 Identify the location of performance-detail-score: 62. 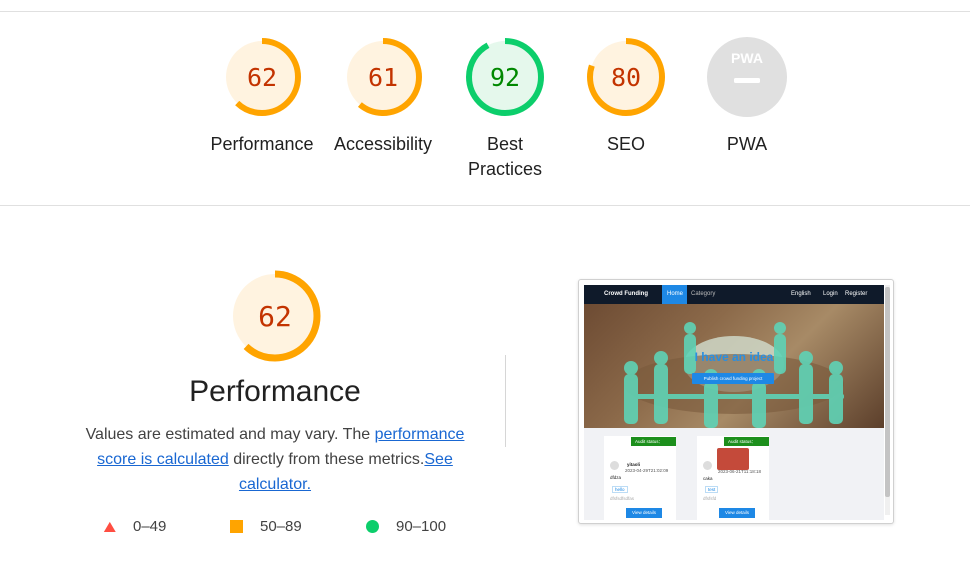
(275, 316).